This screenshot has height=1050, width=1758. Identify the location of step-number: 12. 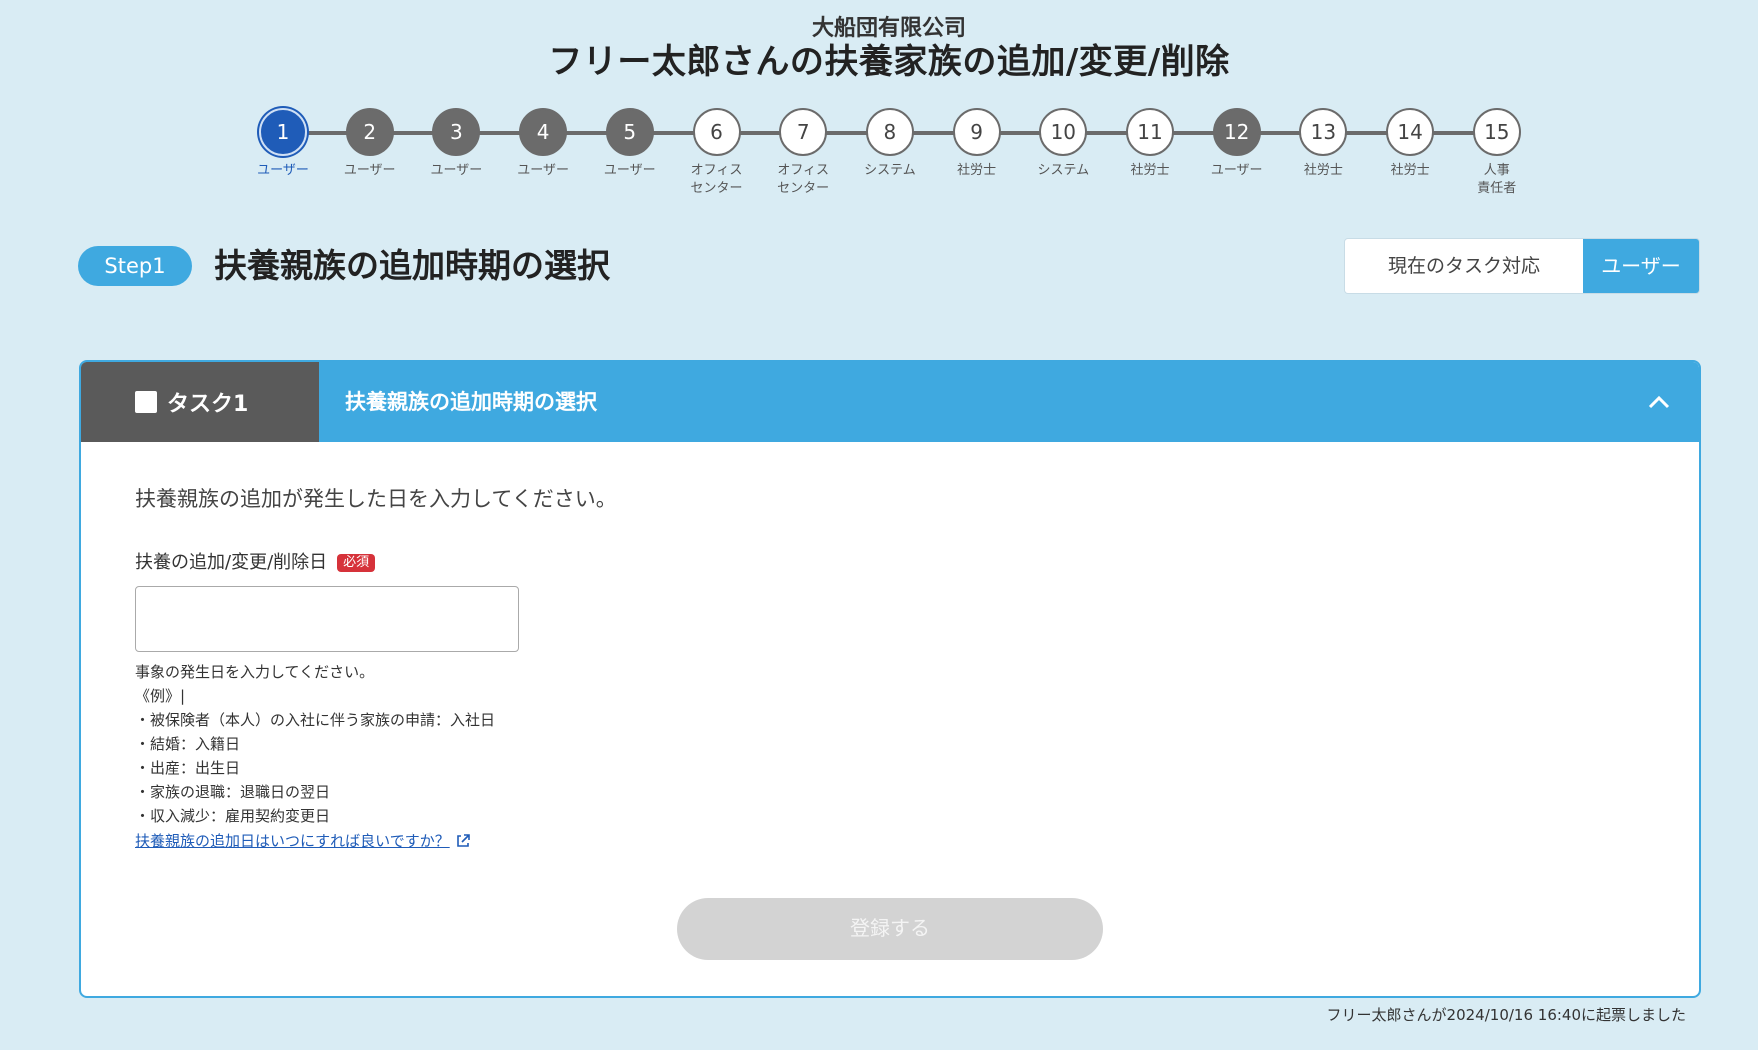
(1236, 132).